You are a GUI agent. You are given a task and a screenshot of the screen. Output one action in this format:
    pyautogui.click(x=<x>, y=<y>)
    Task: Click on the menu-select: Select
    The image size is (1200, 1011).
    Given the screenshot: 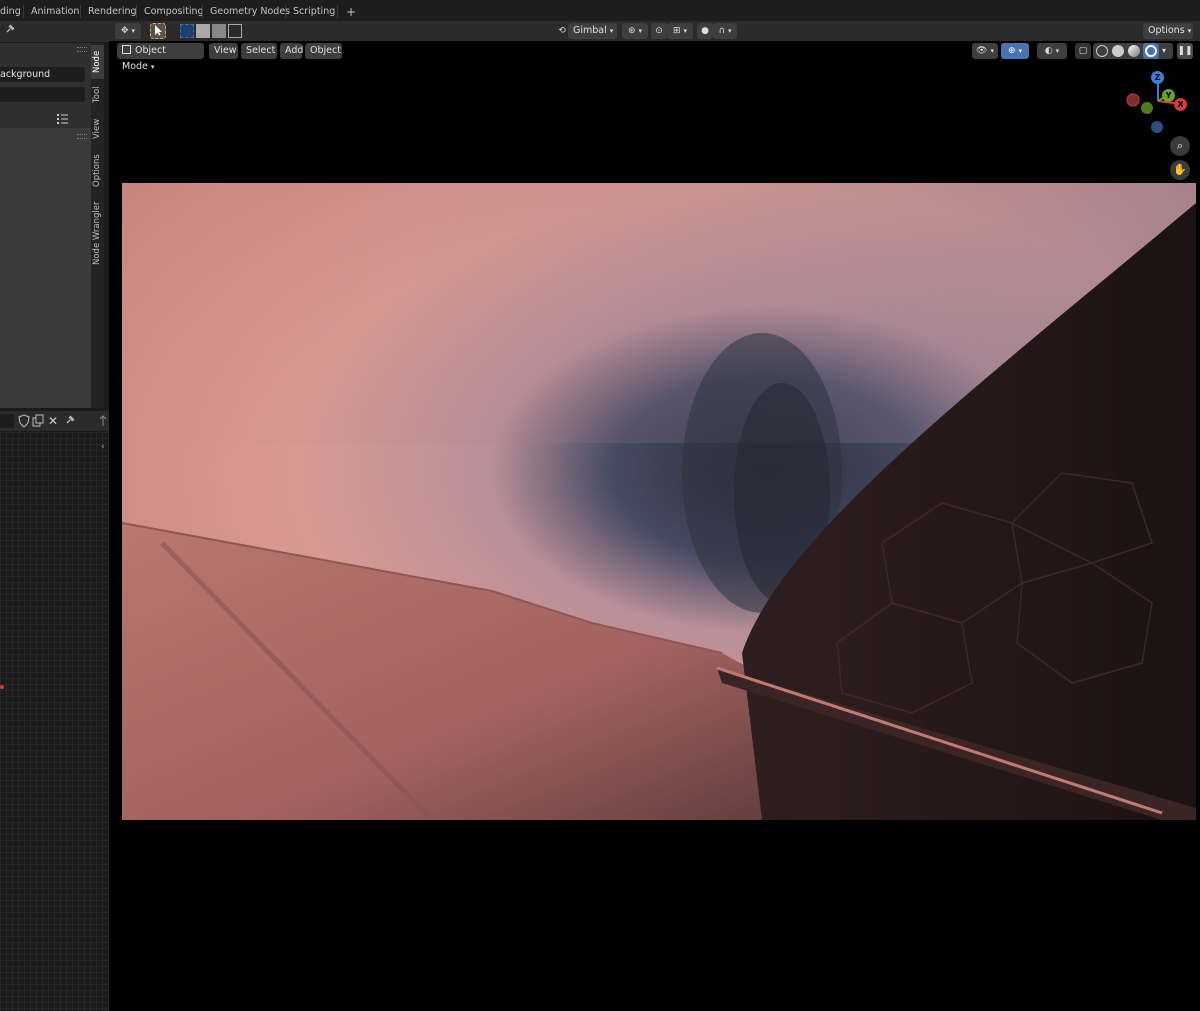 What is the action you would take?
    pyautogui.click(x=259, y=51)
    